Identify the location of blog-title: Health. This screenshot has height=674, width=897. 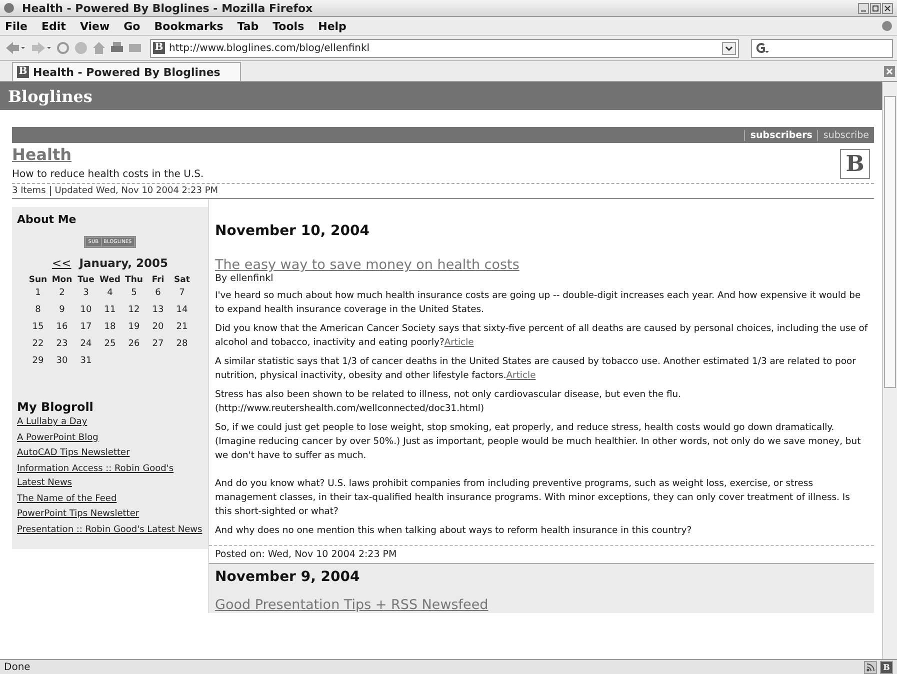
(108, 154).